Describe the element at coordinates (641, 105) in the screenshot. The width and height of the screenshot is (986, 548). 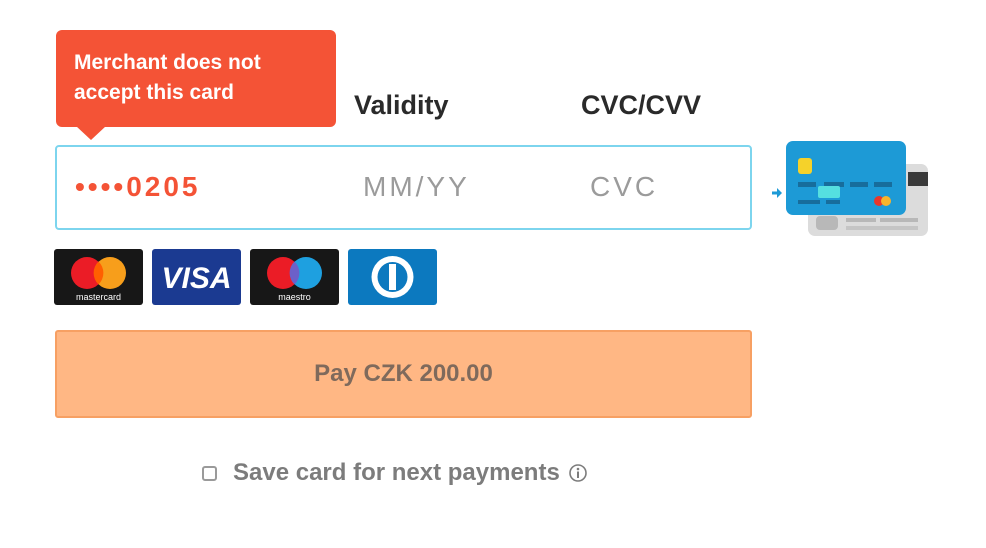
I see `cvc-label: CVC/CVV` at that location.